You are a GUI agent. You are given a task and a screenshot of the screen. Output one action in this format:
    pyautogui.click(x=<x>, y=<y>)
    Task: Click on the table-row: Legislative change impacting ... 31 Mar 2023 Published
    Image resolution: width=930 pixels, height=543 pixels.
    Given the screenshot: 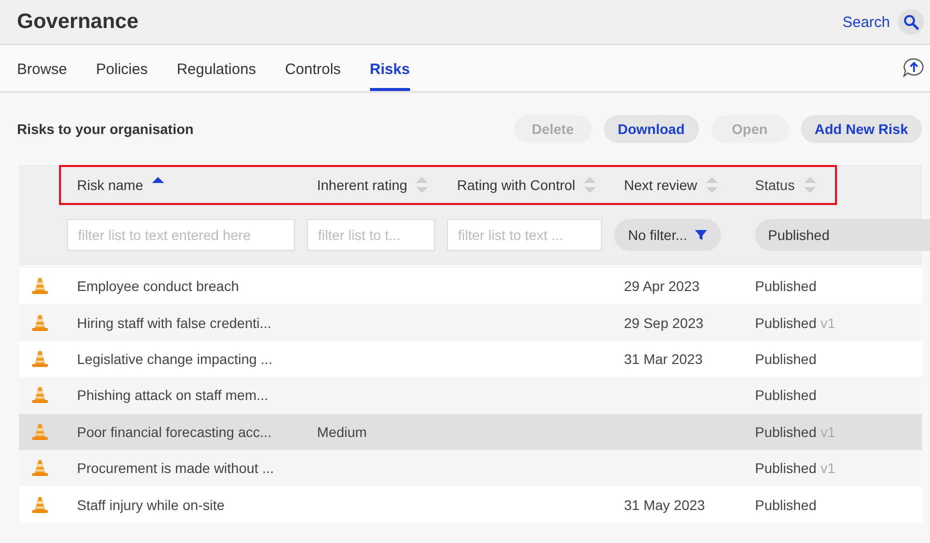 What is the action you would take?
    pyautogui.click(x=470, y=359)
    